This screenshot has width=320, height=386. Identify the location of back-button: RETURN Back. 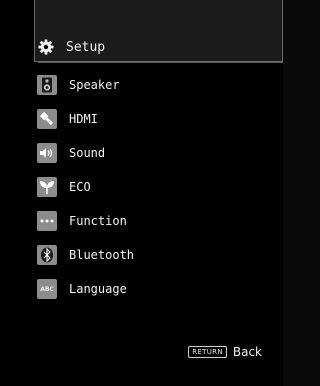
(225, 352).